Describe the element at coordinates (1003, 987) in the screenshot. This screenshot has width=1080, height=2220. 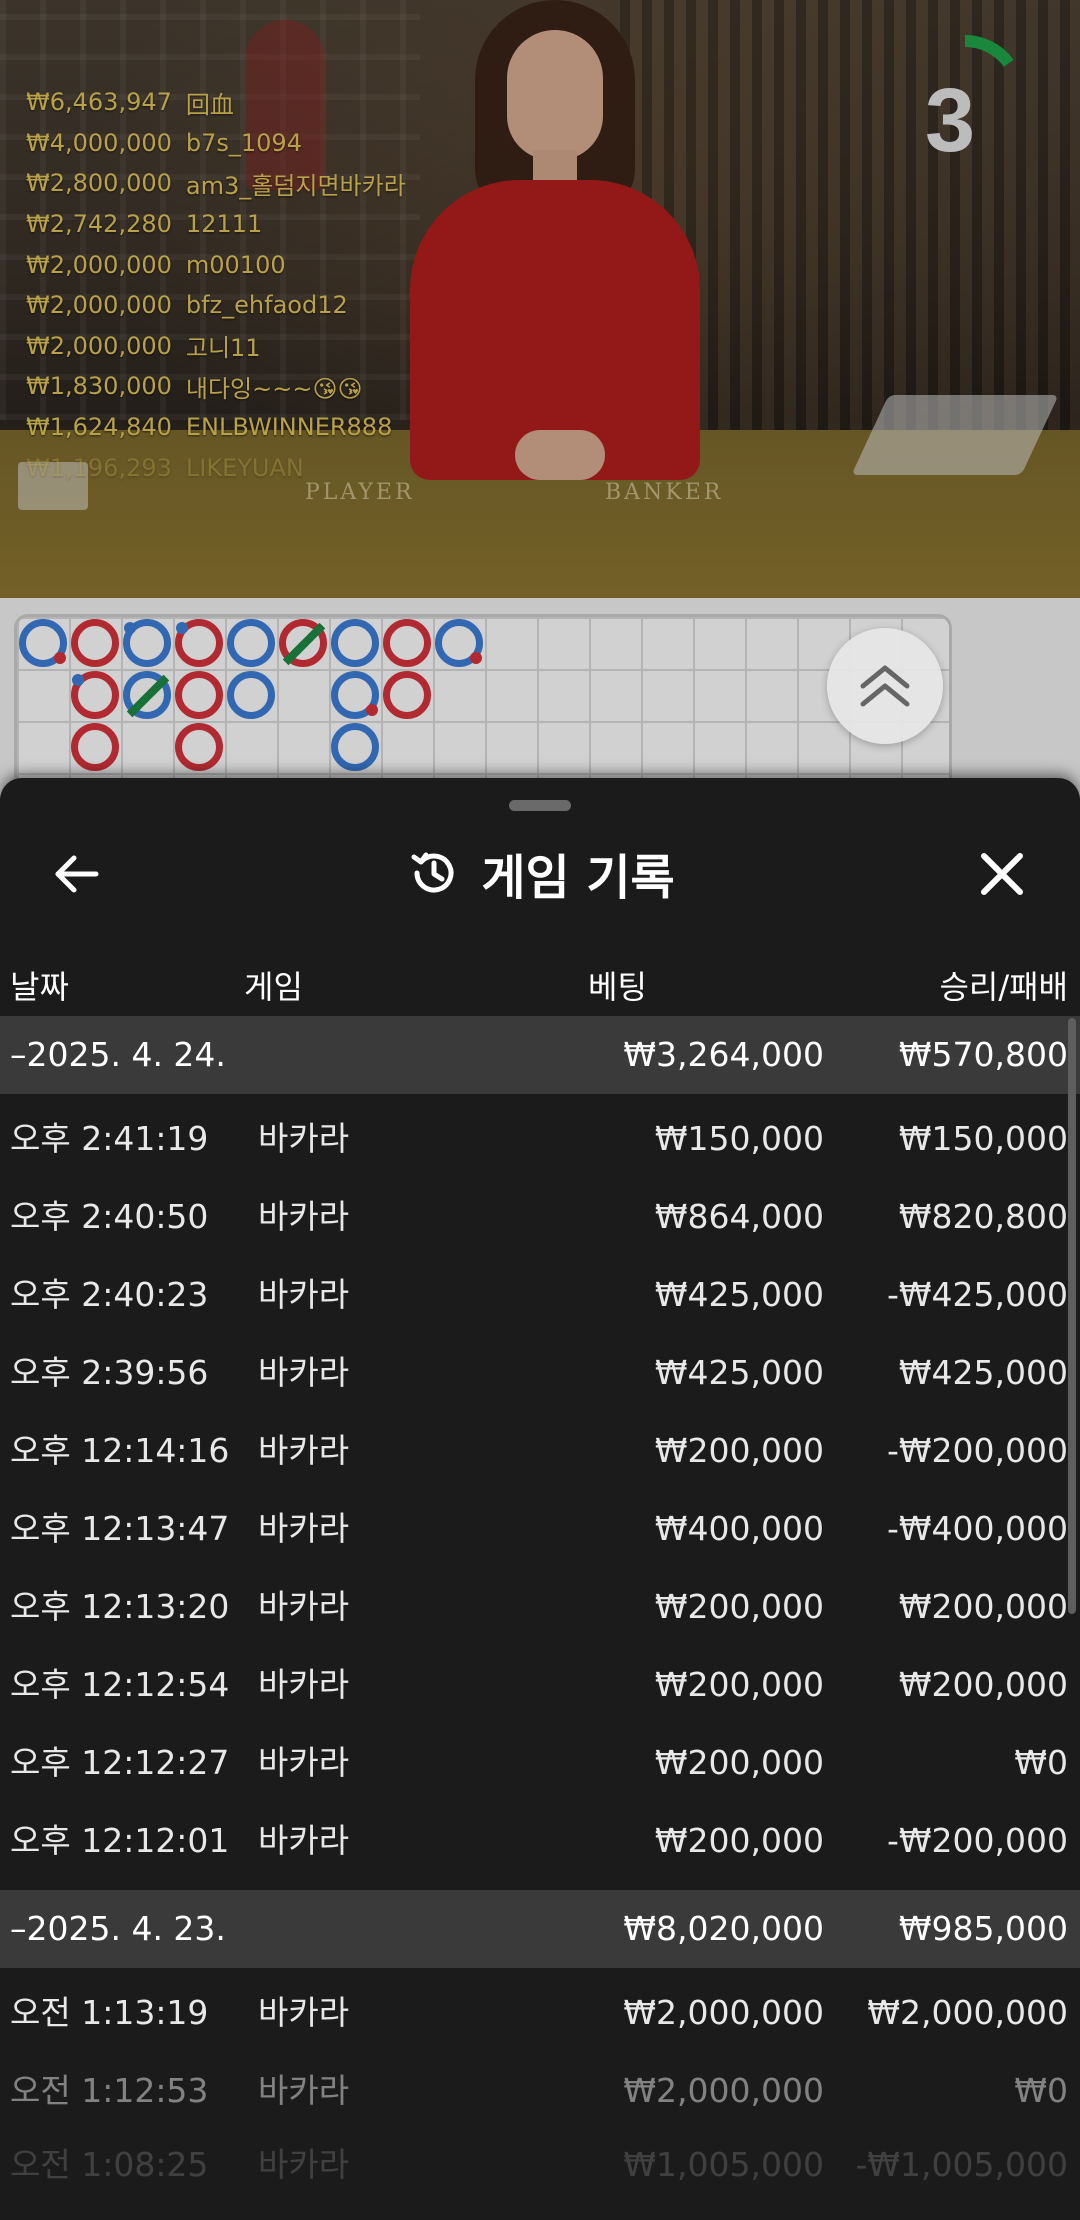
I see `column-winloss: 승리/패배` at that location.